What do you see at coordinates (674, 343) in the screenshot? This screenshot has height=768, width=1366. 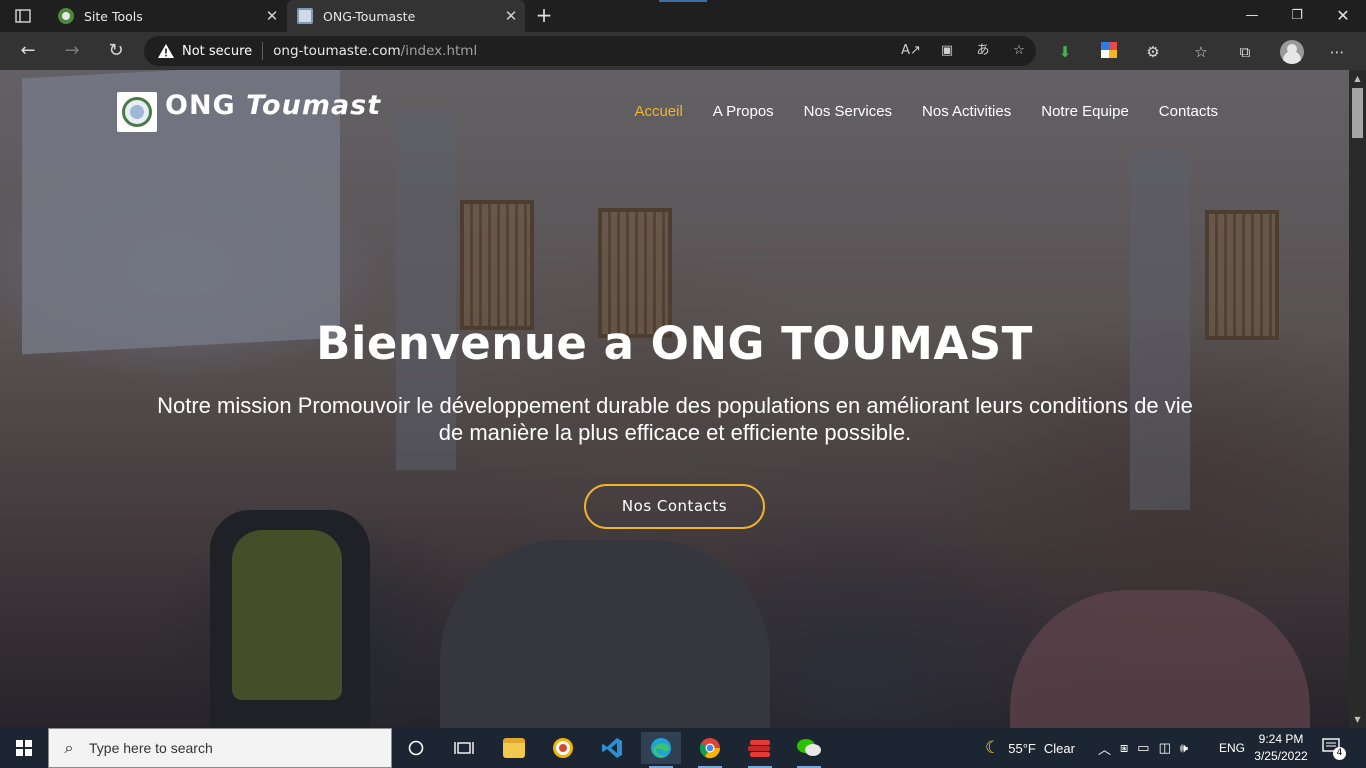 I see `hero-title: Bienvenue a ONG TOUMAST` at bounding box center [674, 343].